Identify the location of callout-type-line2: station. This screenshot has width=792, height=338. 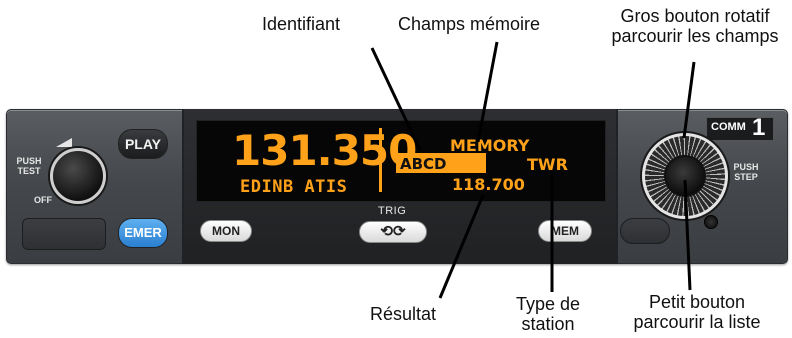
(548, 324).